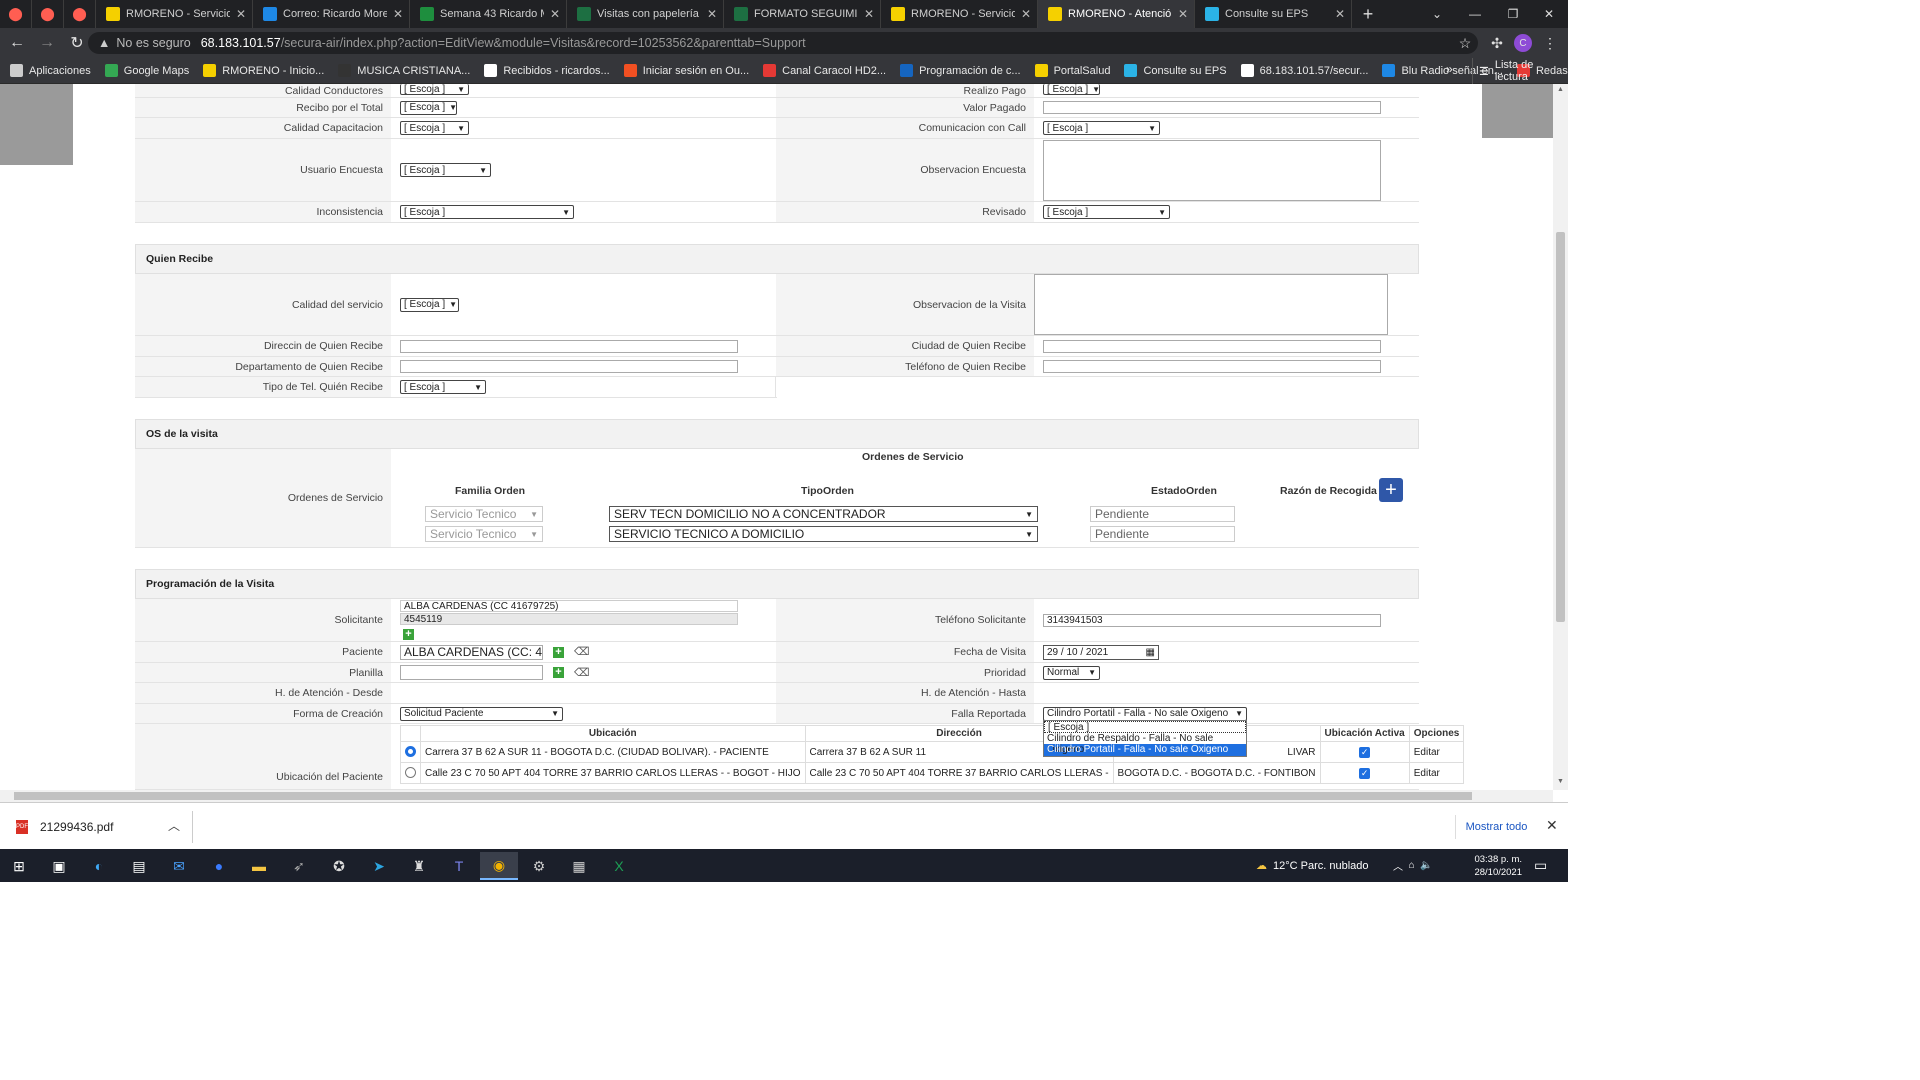 The width and height of the screenshot is (1920, 1080). Describe the element at coordinates (1101, 652) in the screenshot. I see `fecha-visita-input: 29 / 10 / 2021 ▦` at that location.